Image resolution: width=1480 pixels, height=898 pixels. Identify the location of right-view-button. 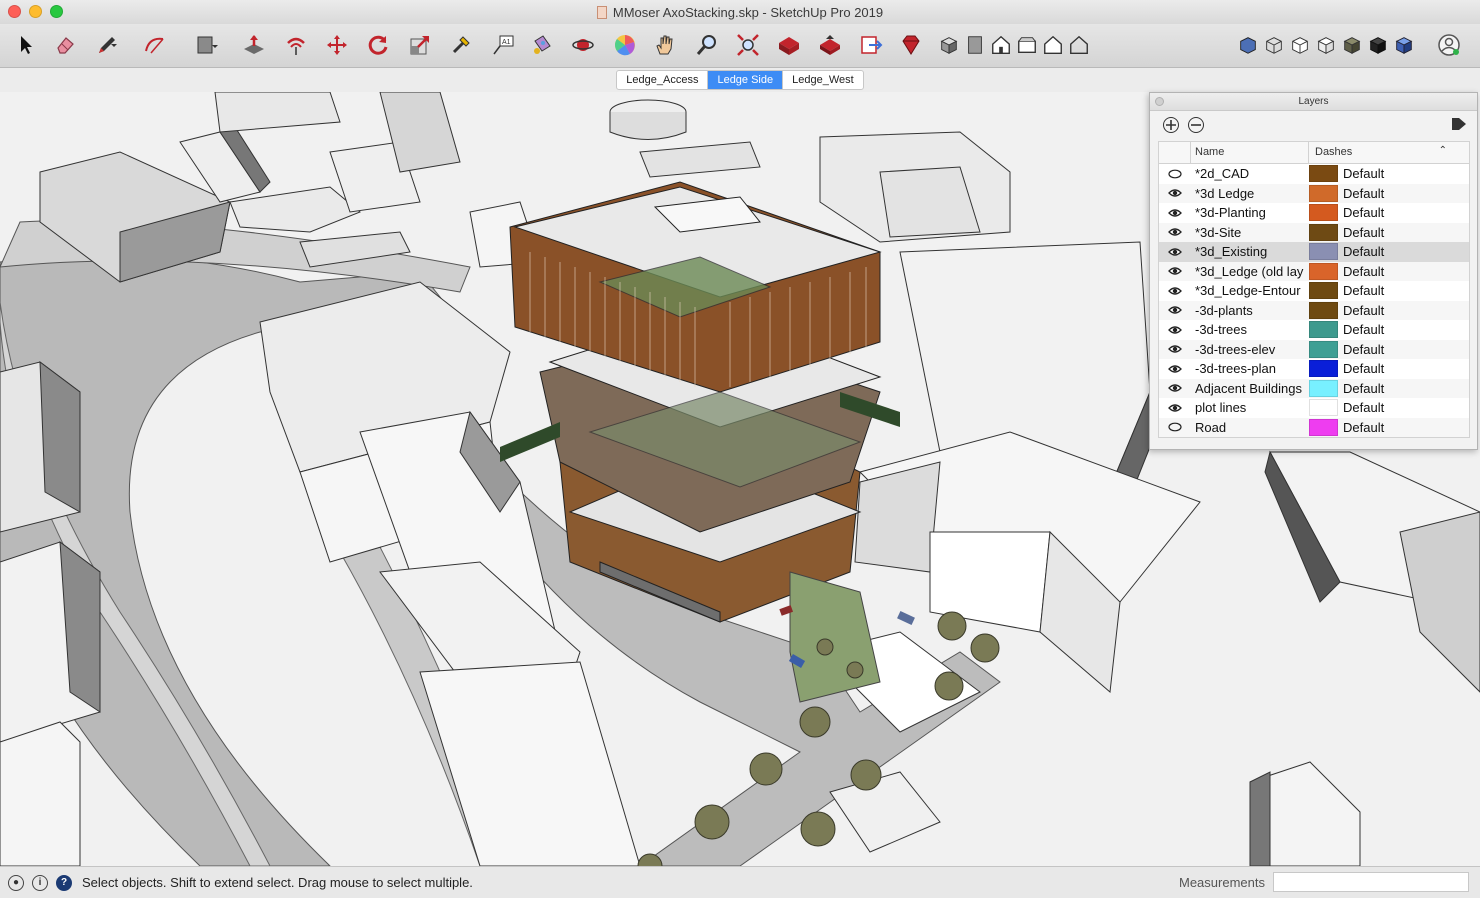
(1027, 45).